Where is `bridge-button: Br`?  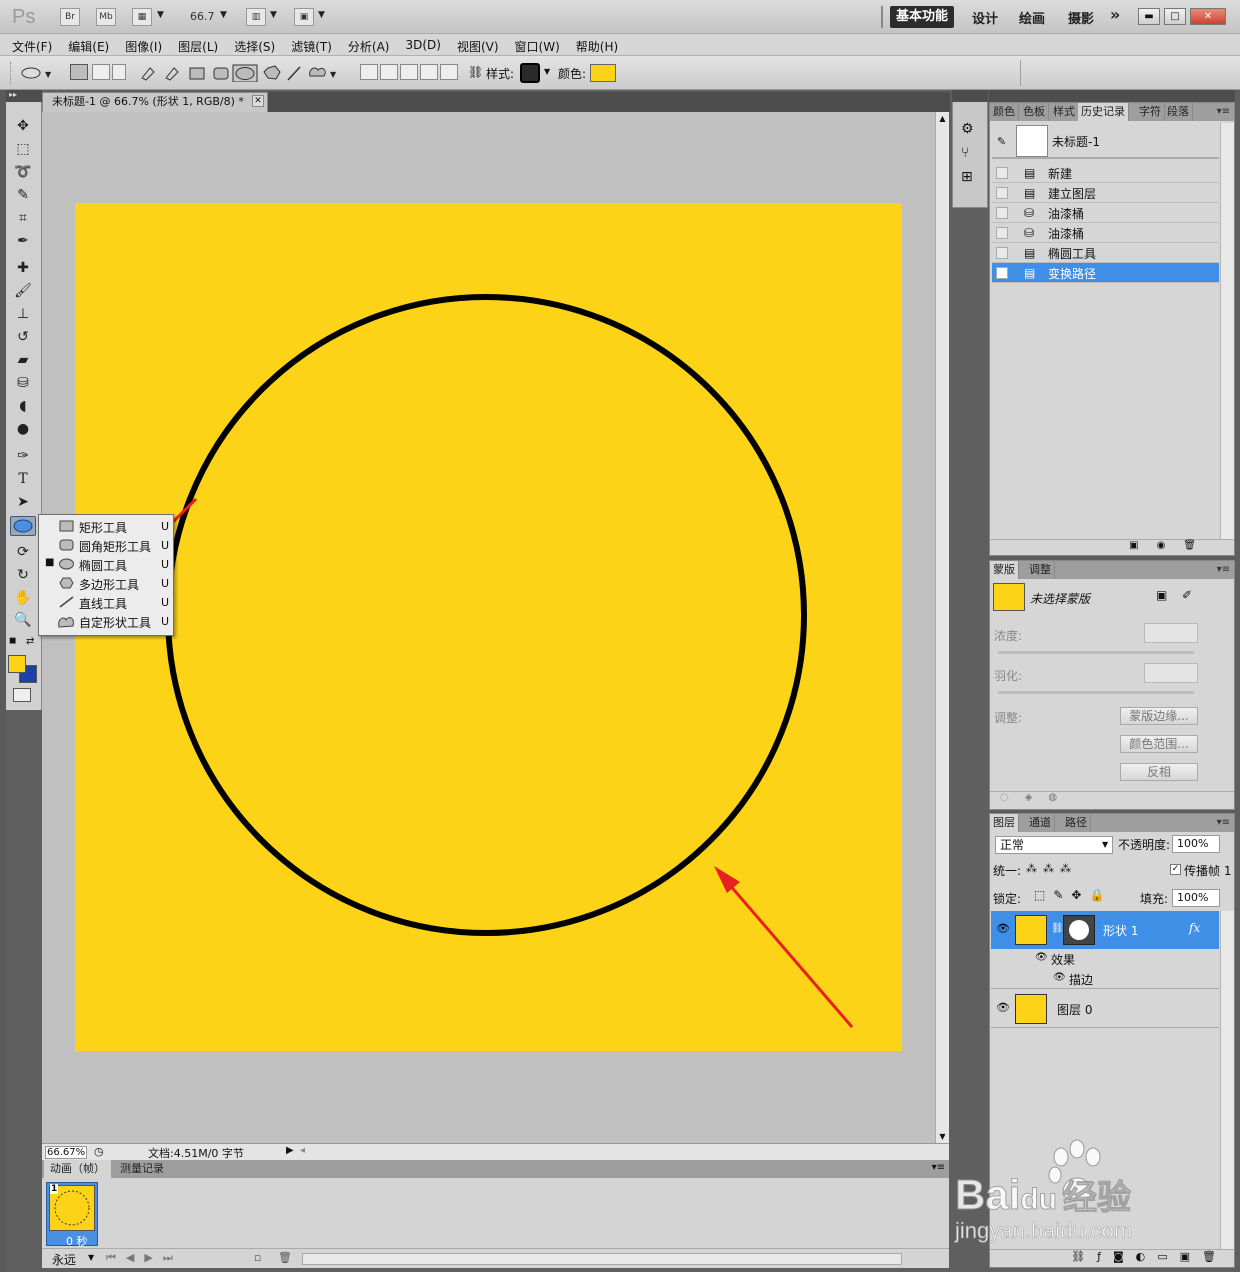 bridge-button: Br is located at coordinates (70, 17).